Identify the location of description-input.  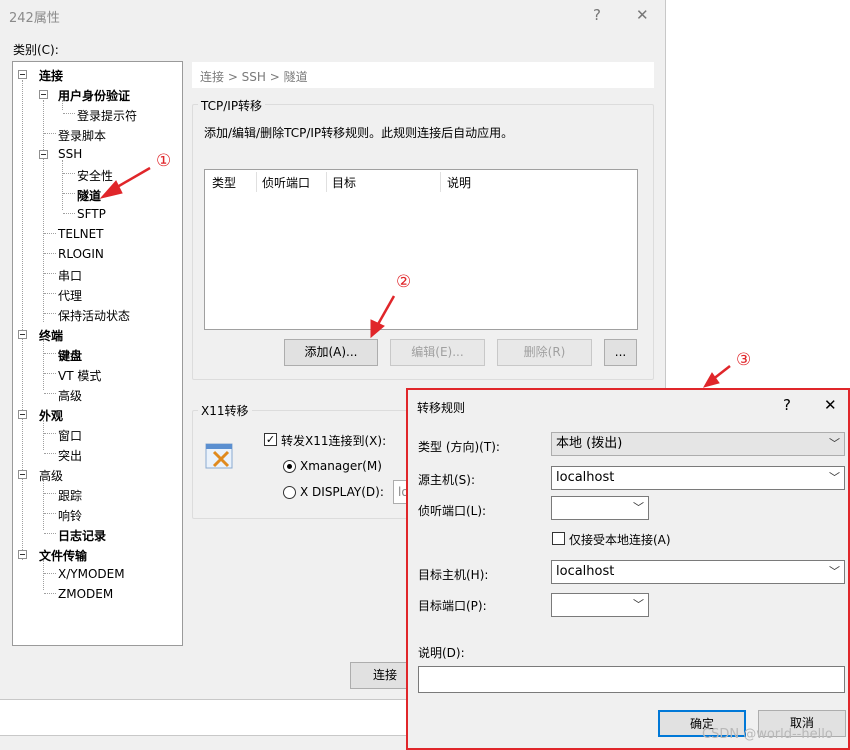
(631, 679).